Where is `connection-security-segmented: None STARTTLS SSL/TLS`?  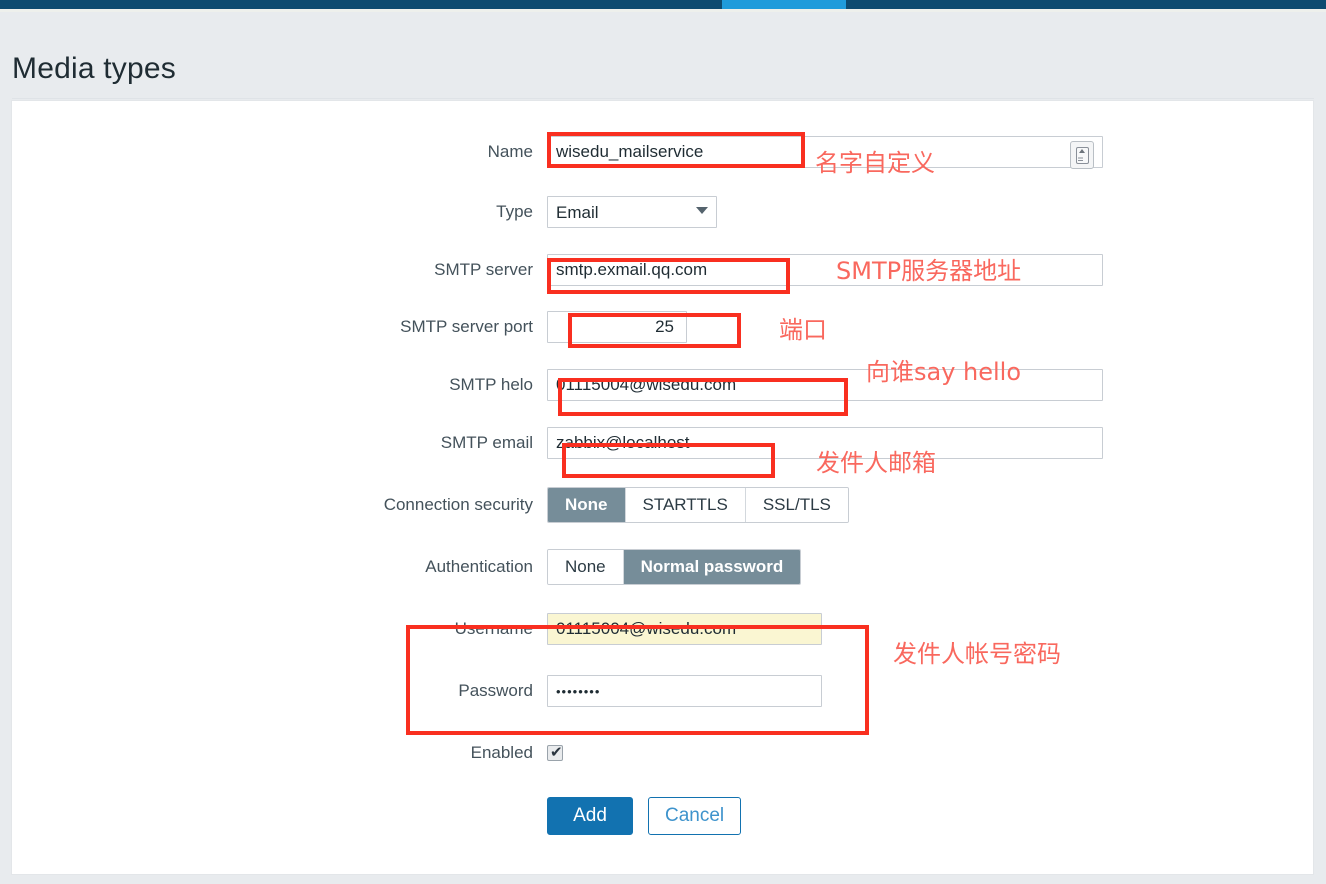
connection-security-segmented: None STARTTLS SSL/TLS is located at coordinates (698, 505).